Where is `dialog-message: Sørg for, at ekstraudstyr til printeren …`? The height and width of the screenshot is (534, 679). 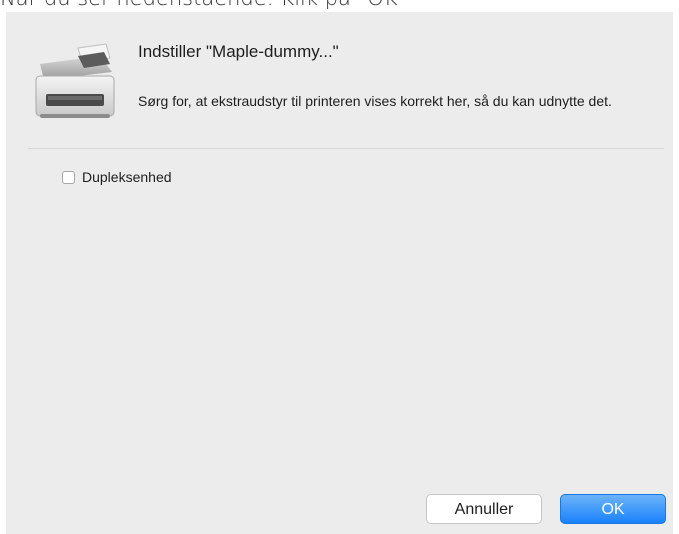 dialog-message: Sørg for, at ekstraudstyr til printeren … is located at coordinates (375, 101).